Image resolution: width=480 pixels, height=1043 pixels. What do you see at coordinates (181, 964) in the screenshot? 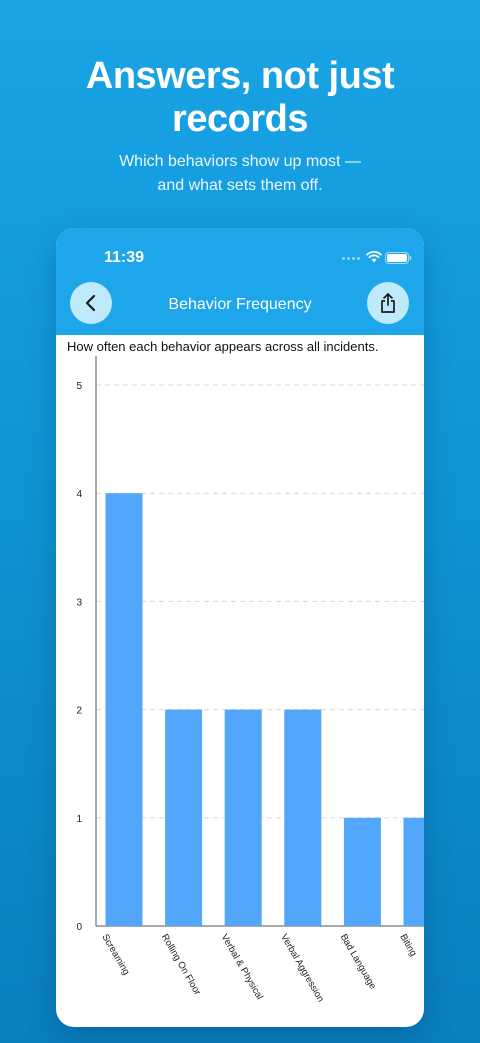
I see `x-tick-label: Rolling On Floor` at bounding box center [181, 964].